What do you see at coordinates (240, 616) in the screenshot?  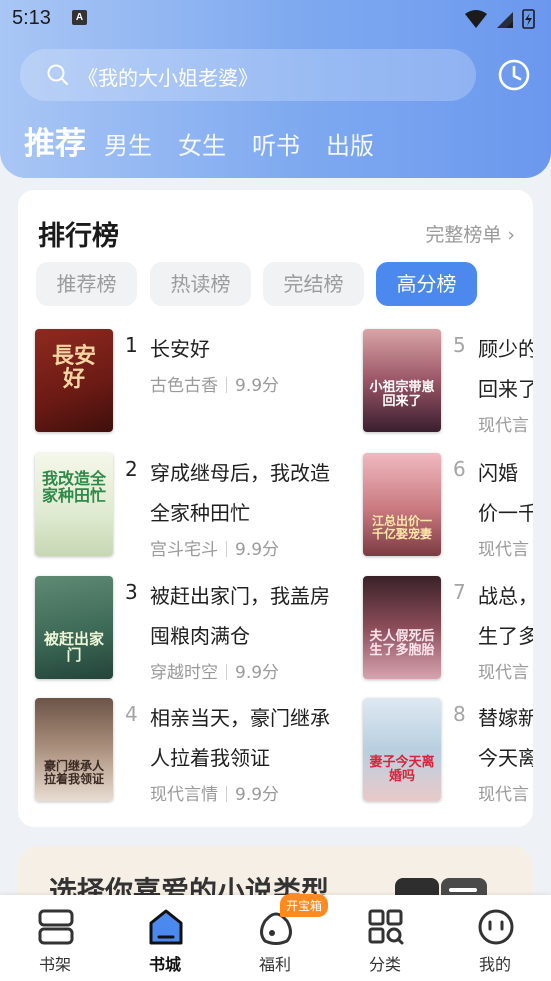 I see `book-title: 被赶出家门，我盖房囤粮肉满仓` at bounding box center [240, 616].